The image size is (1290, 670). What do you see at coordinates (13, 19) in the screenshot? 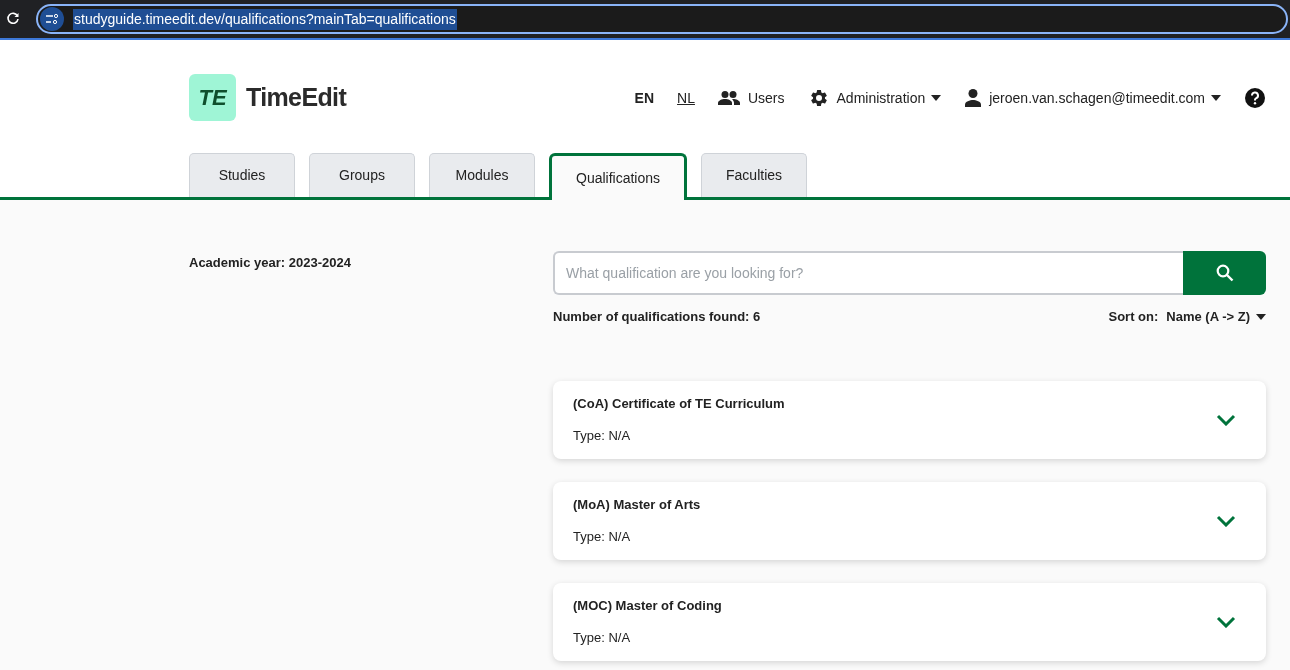
I see `reload-icon` at bounding box center [13, 19].